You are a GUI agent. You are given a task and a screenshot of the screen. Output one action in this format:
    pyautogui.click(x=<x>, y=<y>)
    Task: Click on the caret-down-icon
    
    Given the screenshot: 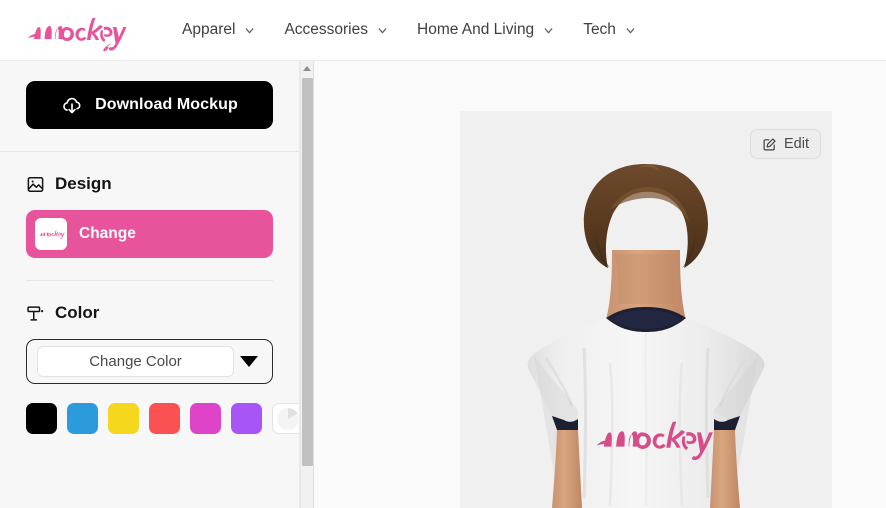 What is the action you would take?
    pyautogui.click(x=249, y=361)
    